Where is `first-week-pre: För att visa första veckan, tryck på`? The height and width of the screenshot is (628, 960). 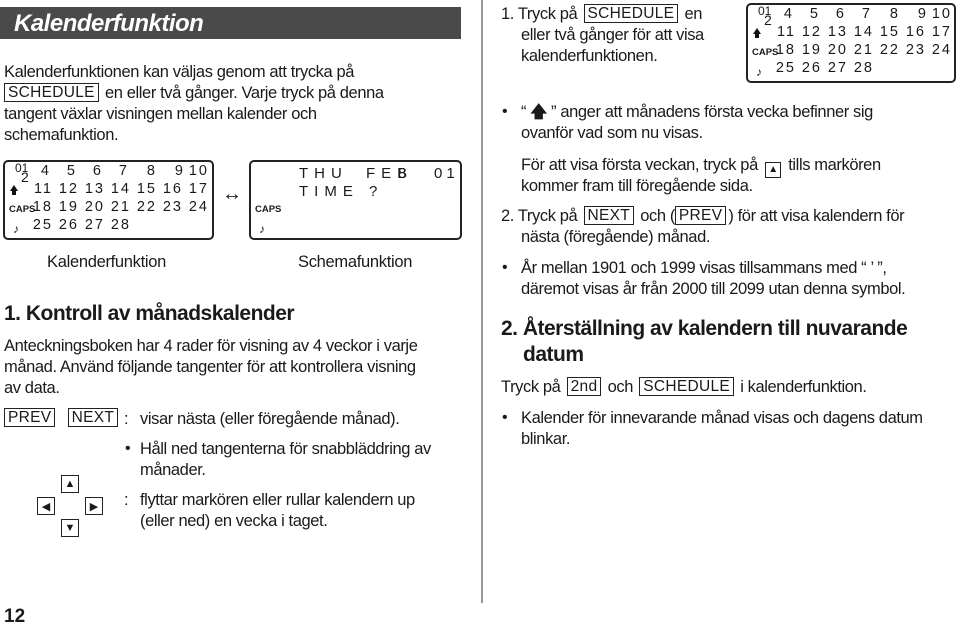
first-week-pre: För att visa första veckan, tryck på is located at coordinates (639, 165).